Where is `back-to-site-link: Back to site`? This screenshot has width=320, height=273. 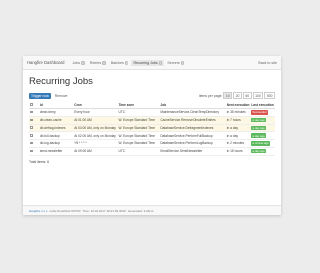
back-to-site-link: Back to site is located at coordinates (267, 63).